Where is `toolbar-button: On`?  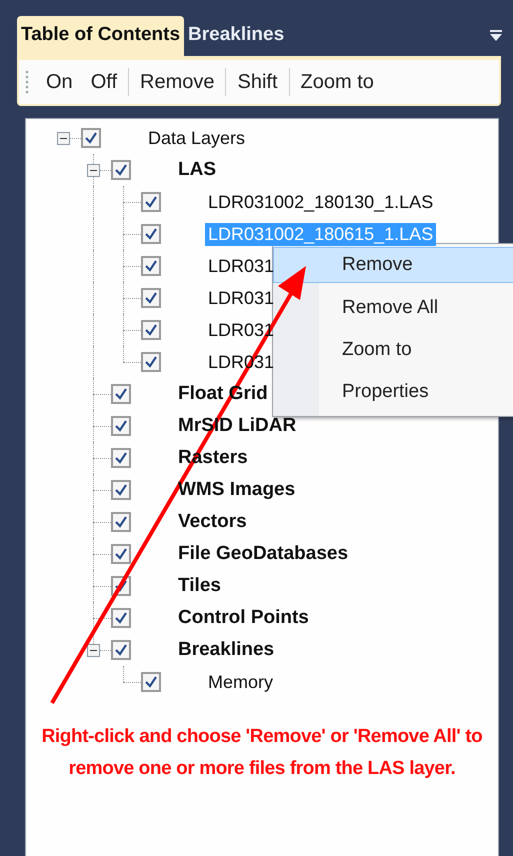
toolbar-button: On is located at coordinates (59, 82).